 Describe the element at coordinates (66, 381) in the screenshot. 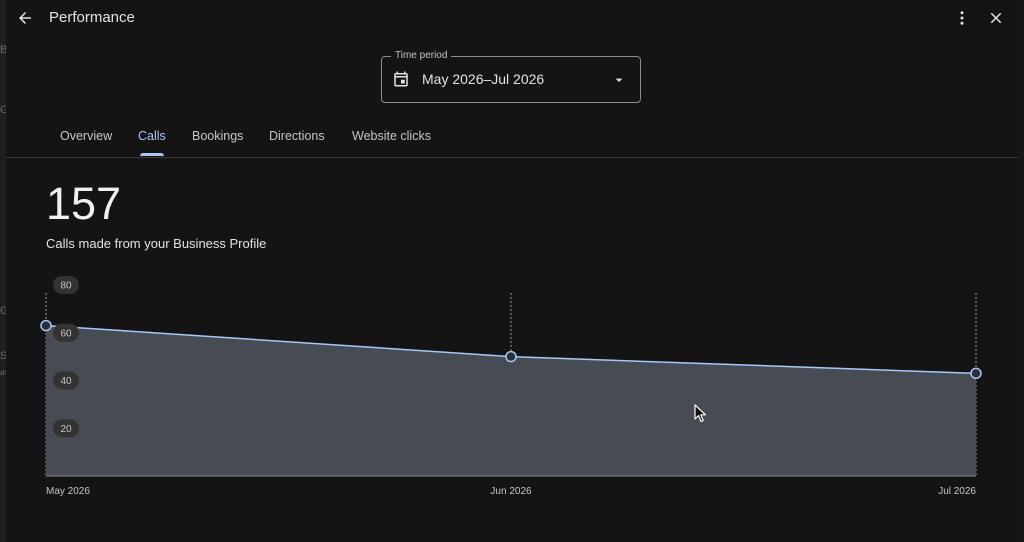

I see `y-tick-label: 40` at that location.